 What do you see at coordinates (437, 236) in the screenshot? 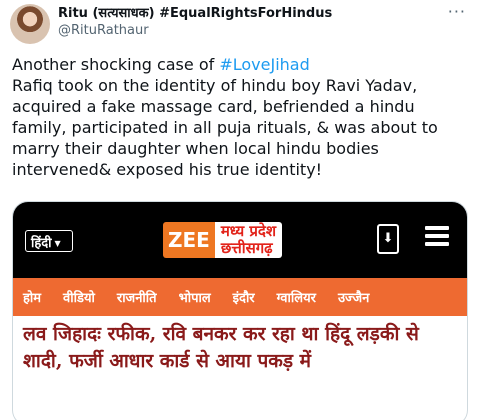
I see `hamburger-menu-icon` at bounding box center [437, 236].